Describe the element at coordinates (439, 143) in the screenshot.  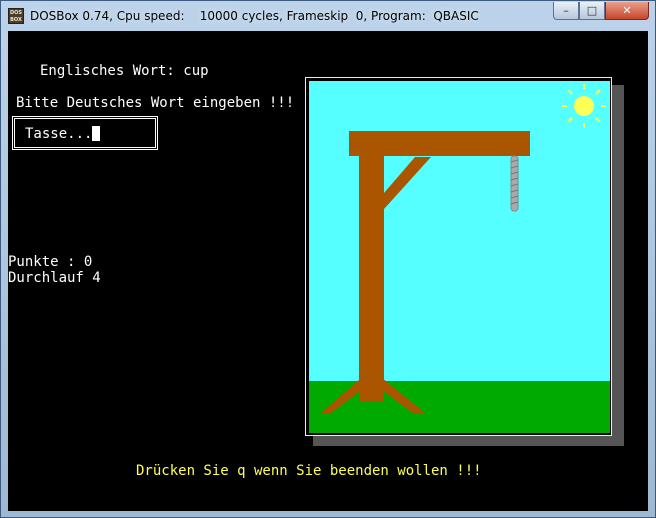
I see `gallows-beam` at that location.